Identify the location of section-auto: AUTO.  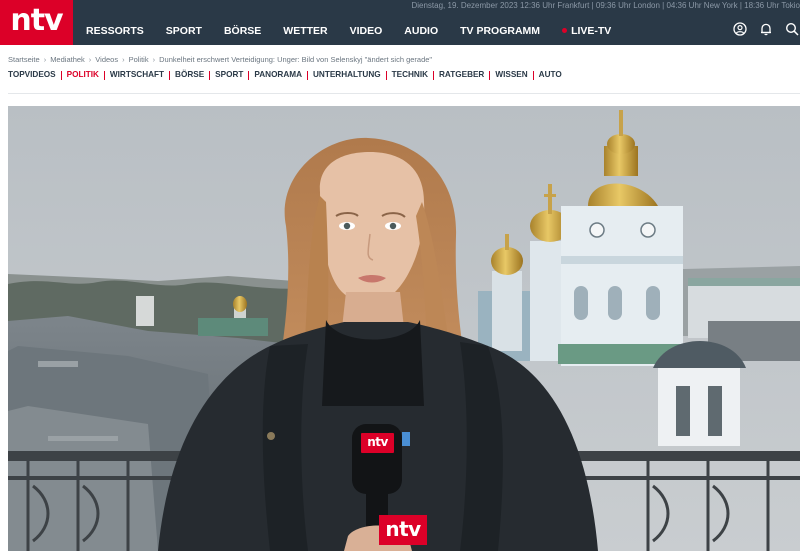
(550, 75).